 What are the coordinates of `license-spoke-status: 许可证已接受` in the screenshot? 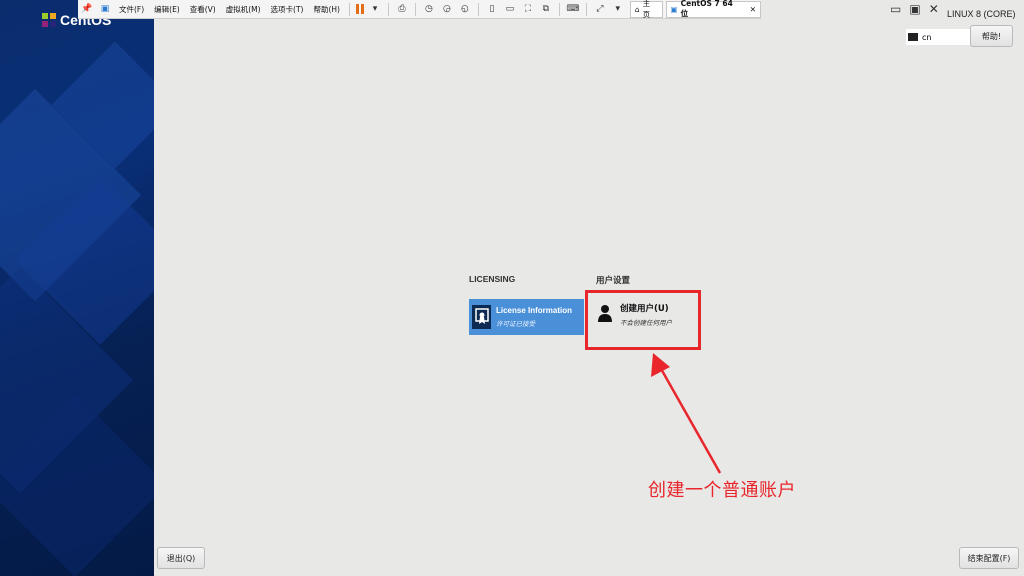 It's located at (515, 324).